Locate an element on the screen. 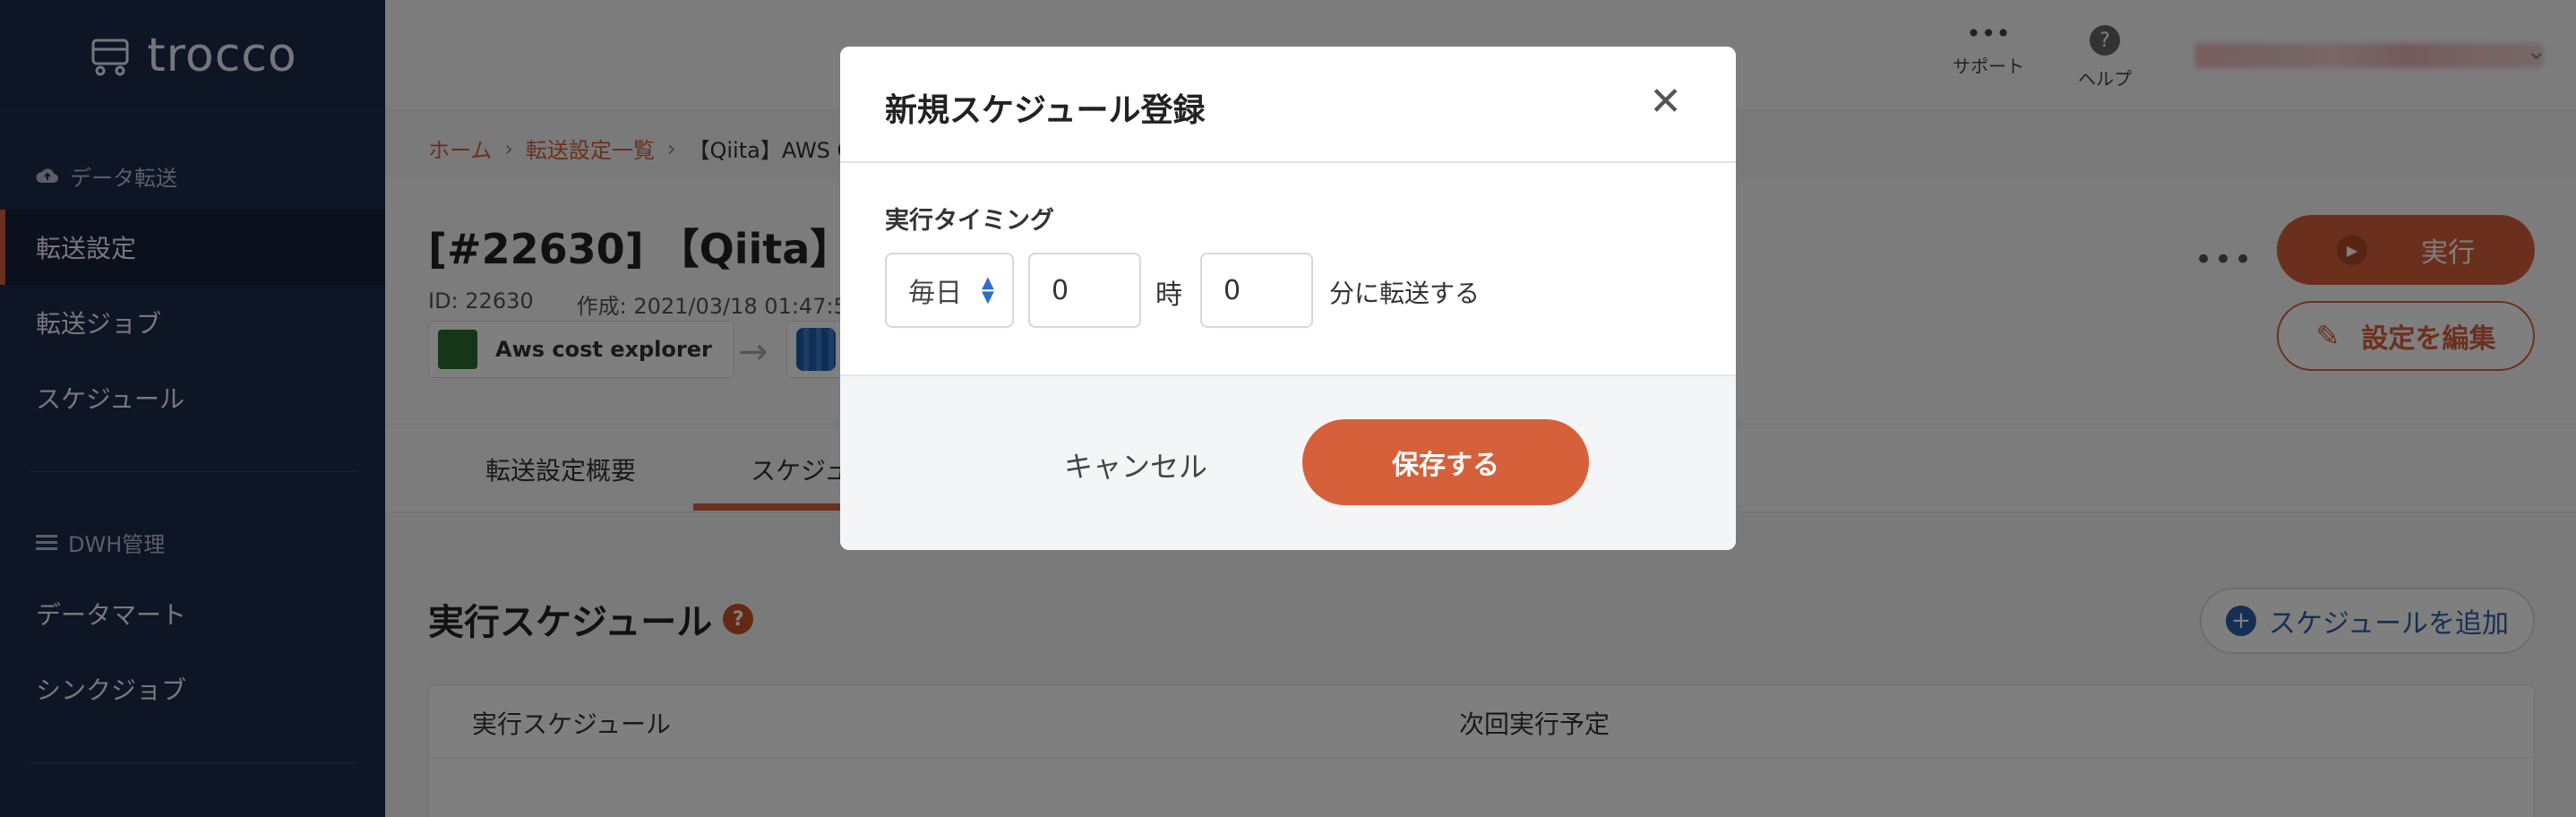 The image size is (2576, 817). minute-unit: 分に転送する is located at coordinates (1405, 293).